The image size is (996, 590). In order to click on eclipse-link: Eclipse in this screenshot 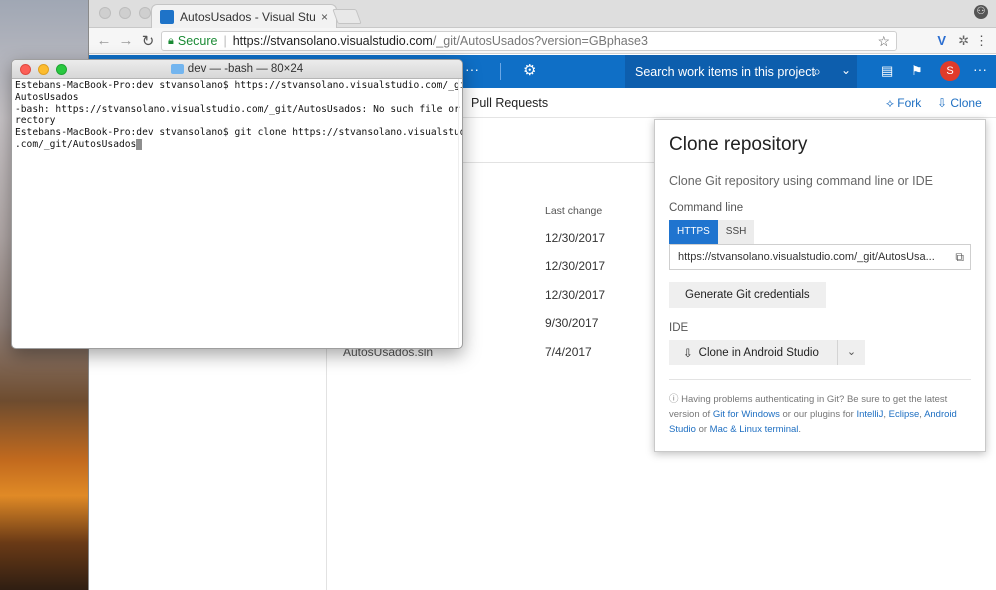, I will do `click(904, 414)`.